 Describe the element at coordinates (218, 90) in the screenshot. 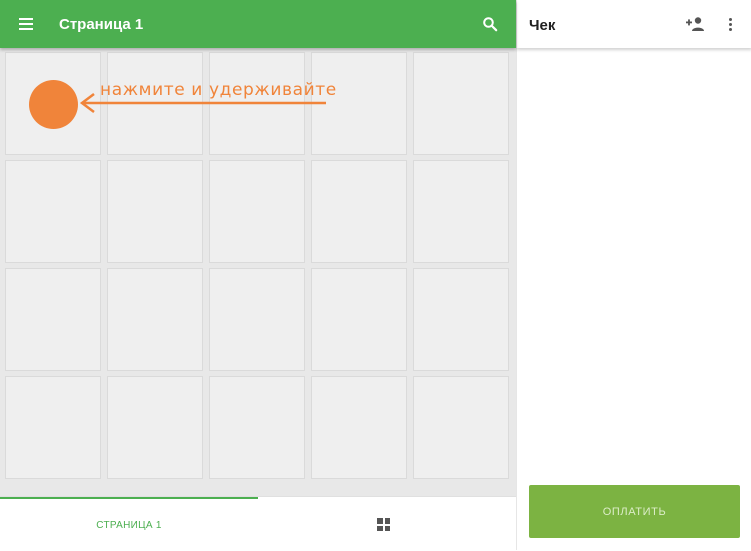

I see `hint-text: нажмите и удерживайте` at that location.